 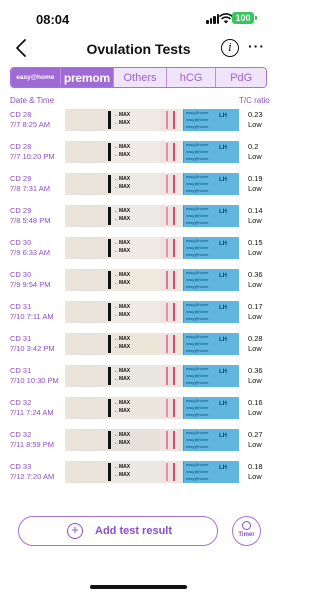 What do you see at coordinates (191, 77) in the screenshot?
I see `tab-hcg: hCG` at bounding box center [191, 77].